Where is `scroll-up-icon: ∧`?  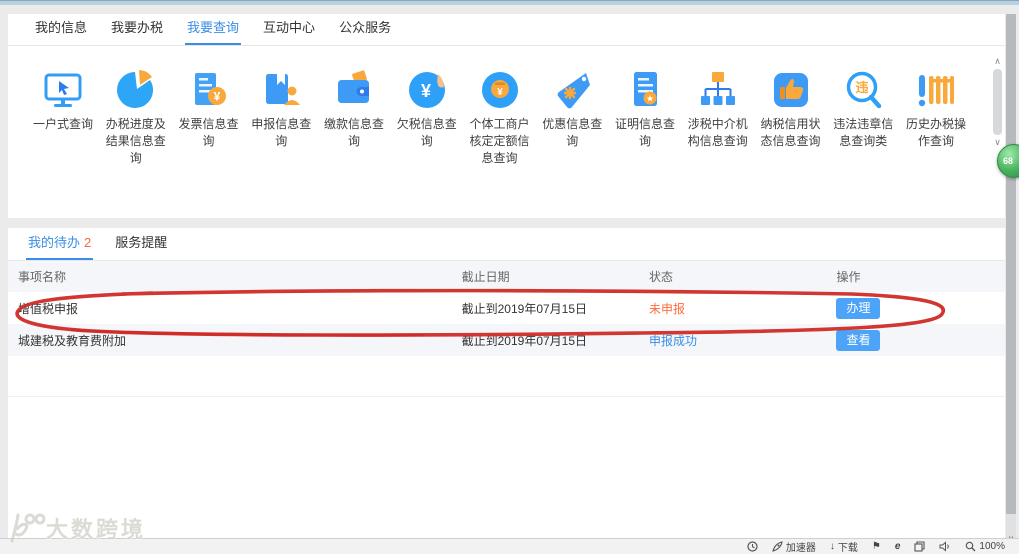 scroll-up-icon: ∧ is located at coordinates (997, 61).